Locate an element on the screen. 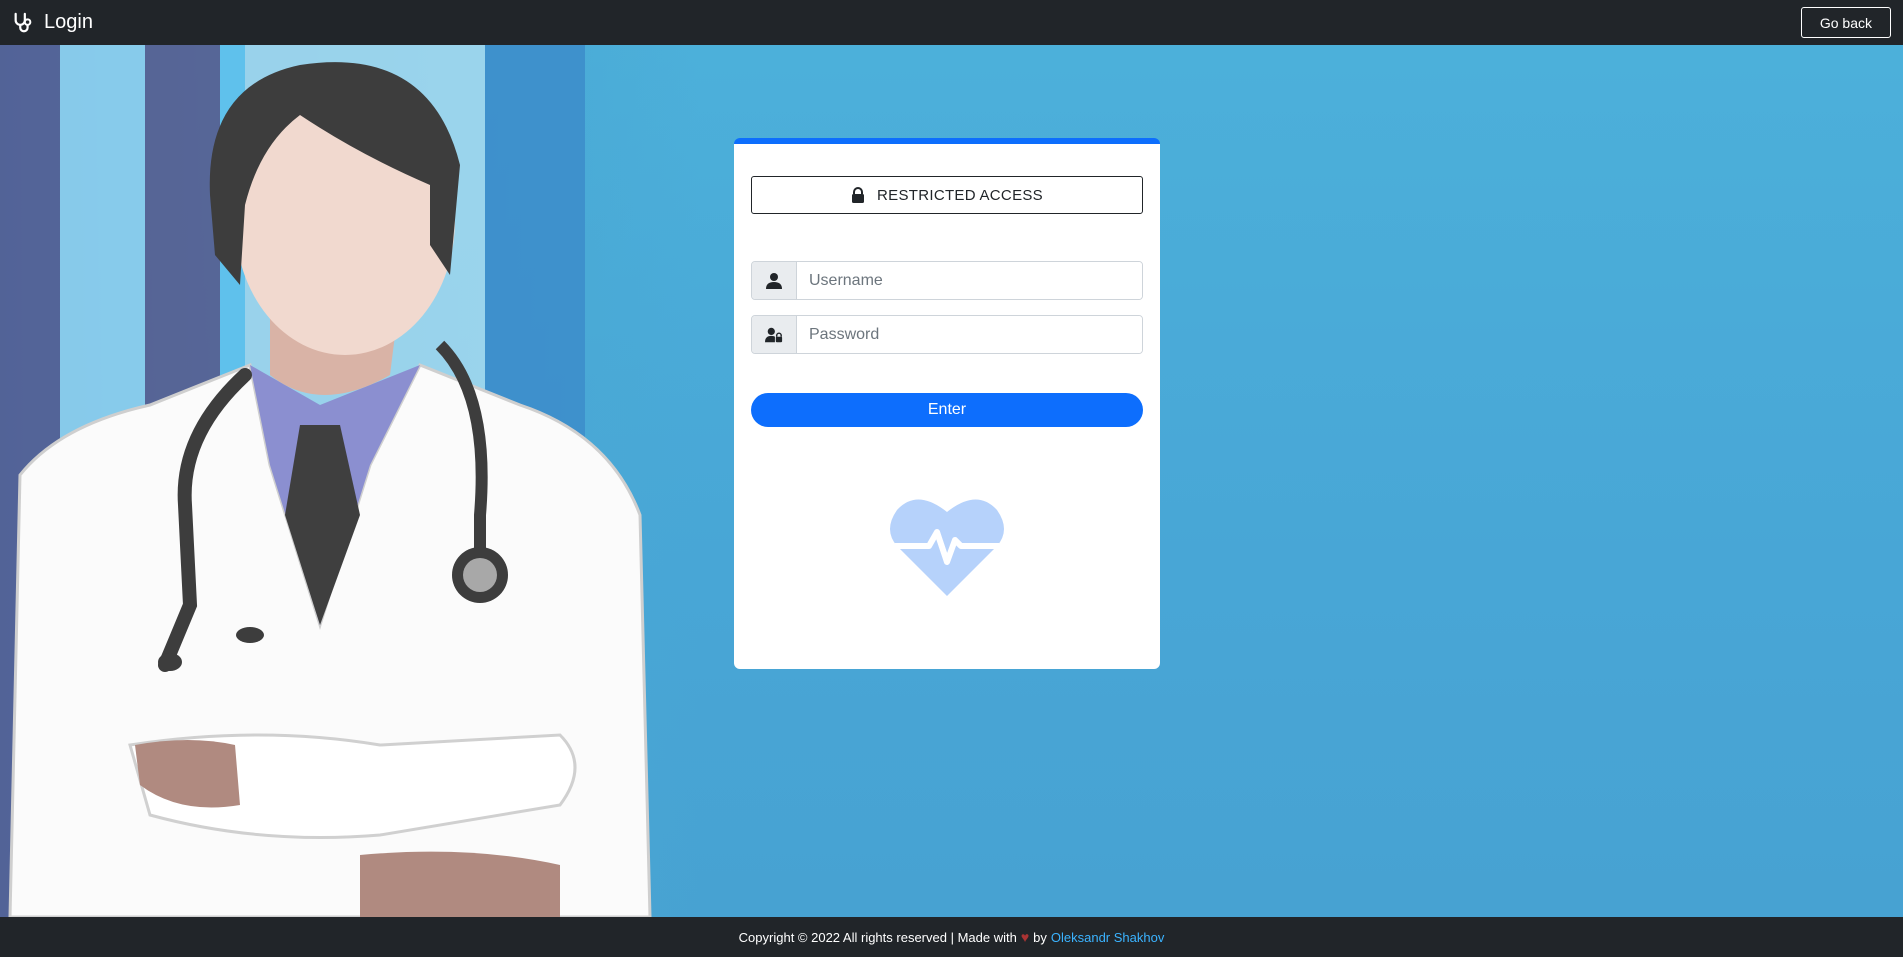 The width and height of the screenshot is (1903, 957). go-back-button: Go back is located at coordinates (1845, 22).